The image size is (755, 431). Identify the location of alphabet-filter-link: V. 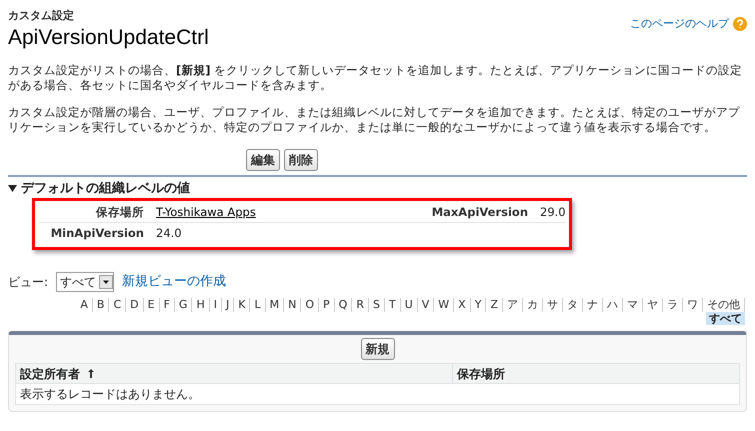
(426, 305).